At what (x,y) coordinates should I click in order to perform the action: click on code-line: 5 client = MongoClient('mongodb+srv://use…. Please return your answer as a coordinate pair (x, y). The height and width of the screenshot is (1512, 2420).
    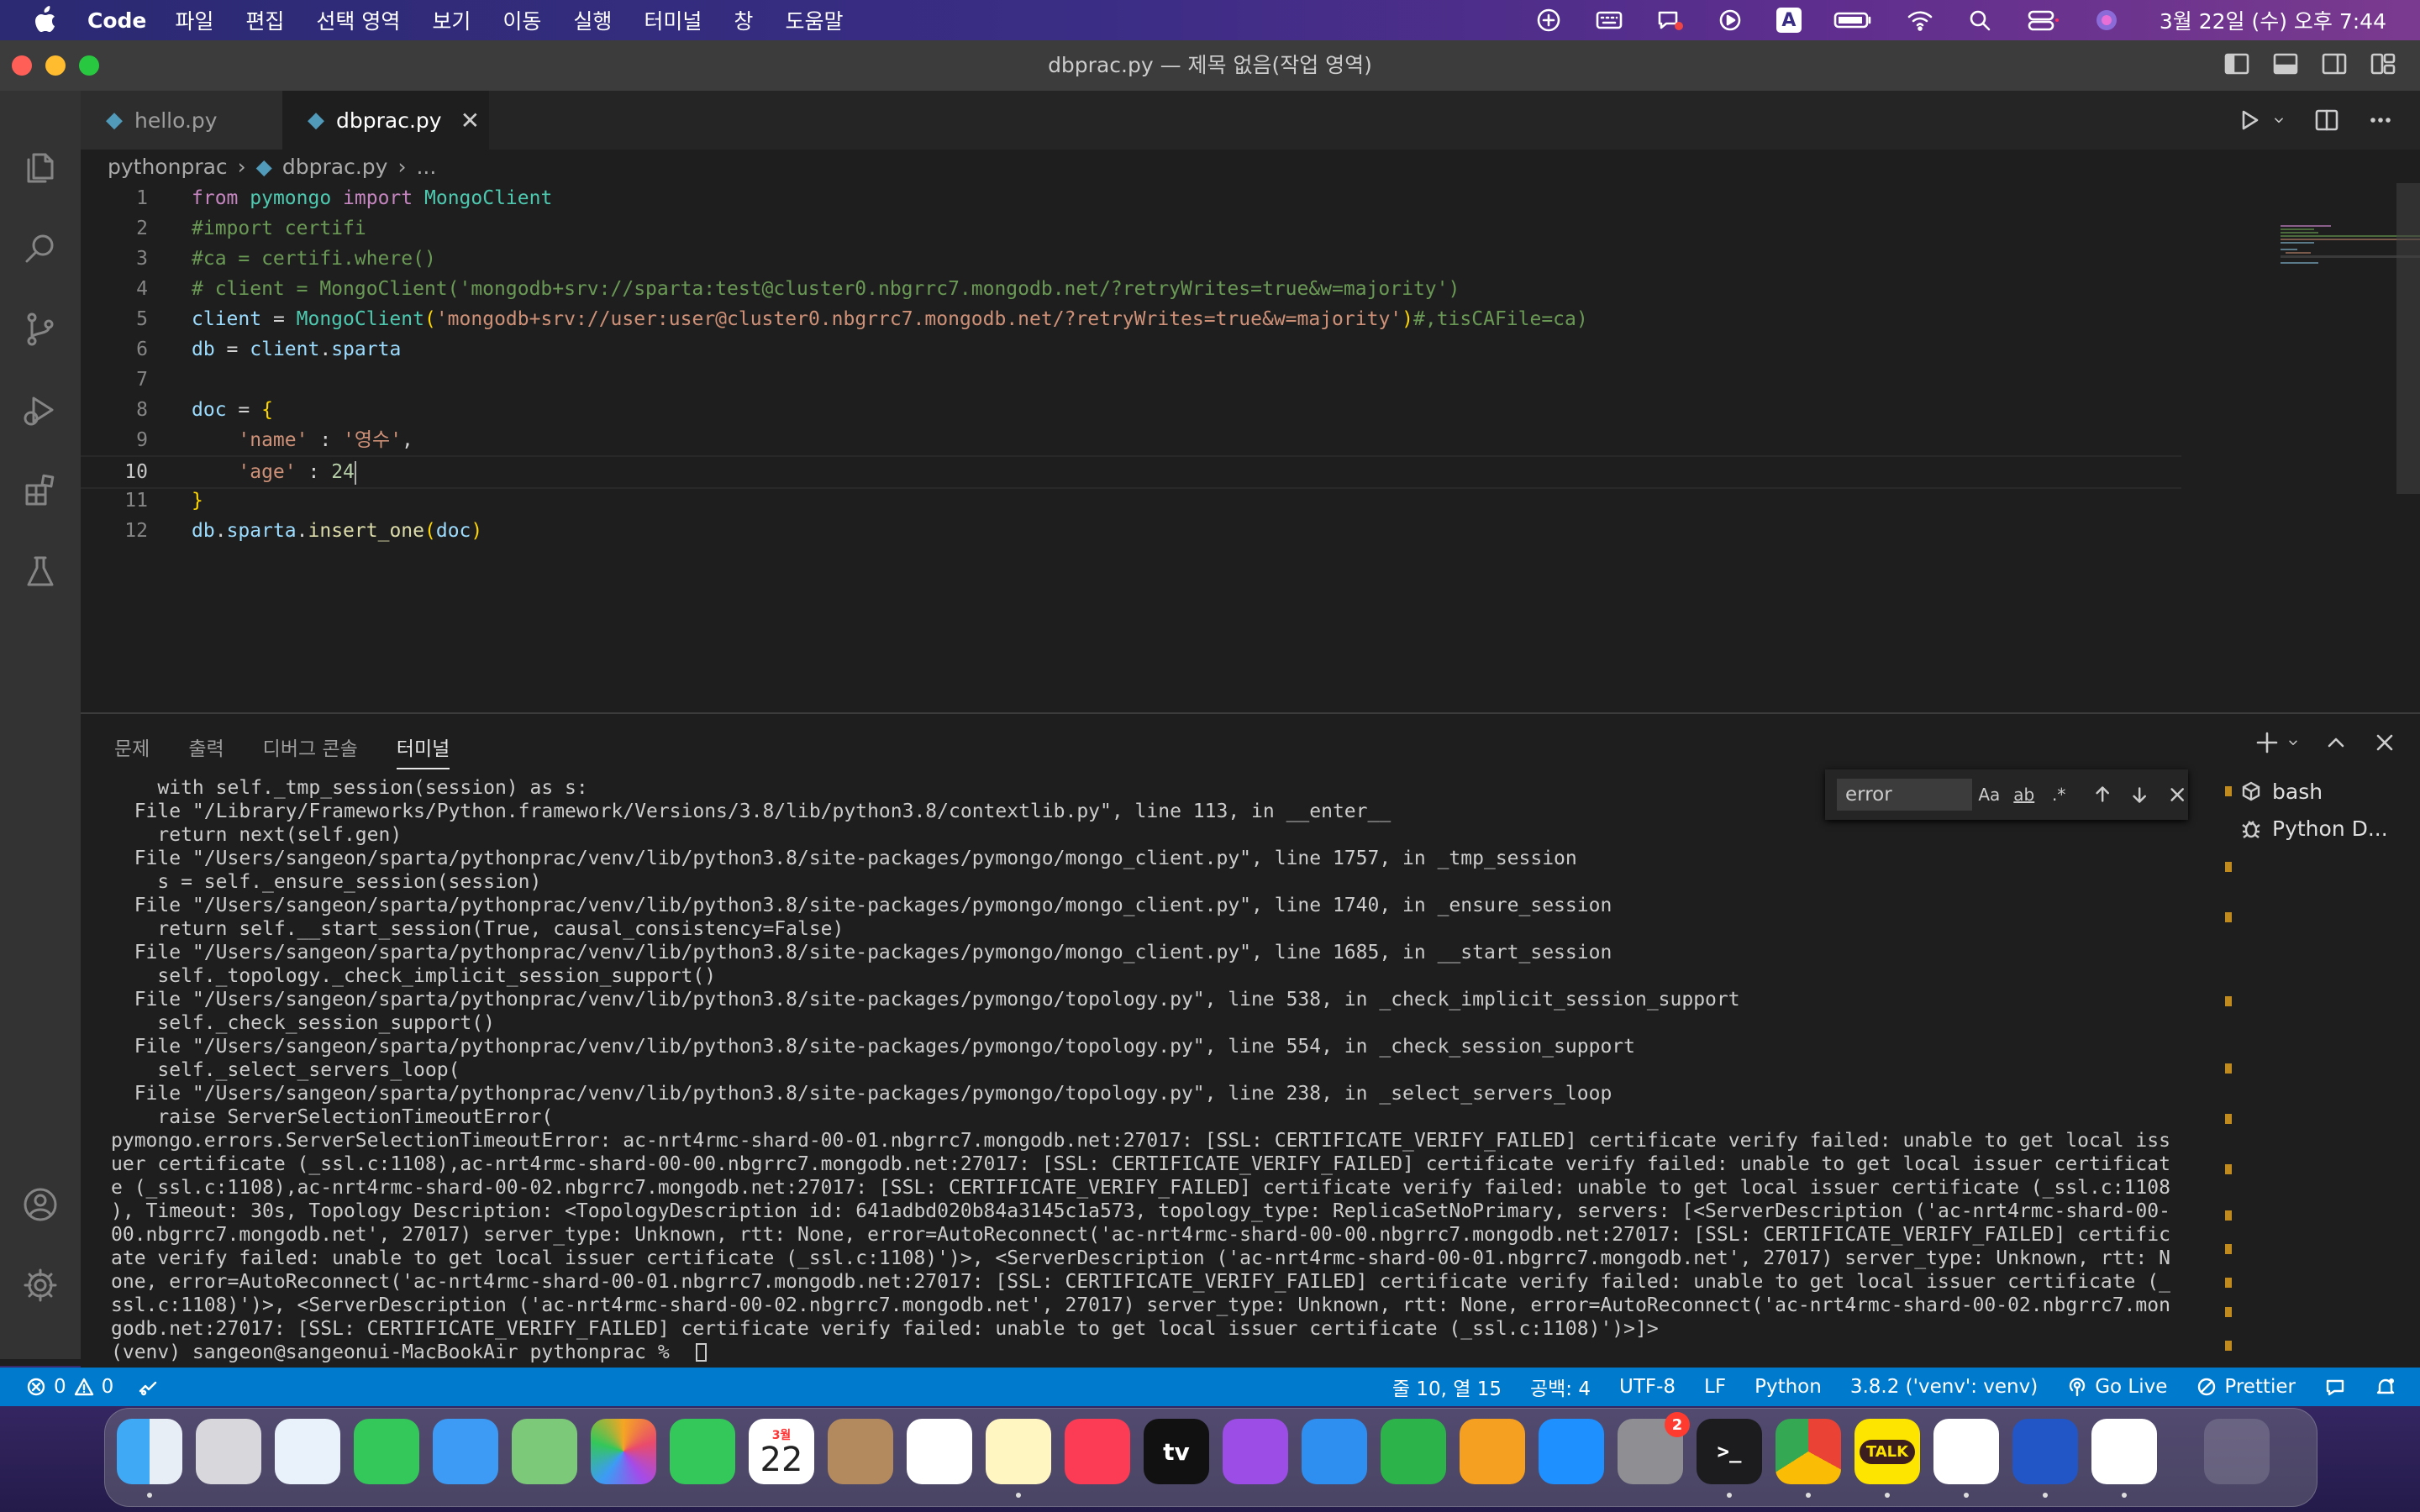
    Looking at the image, I should click on (1131, 319).